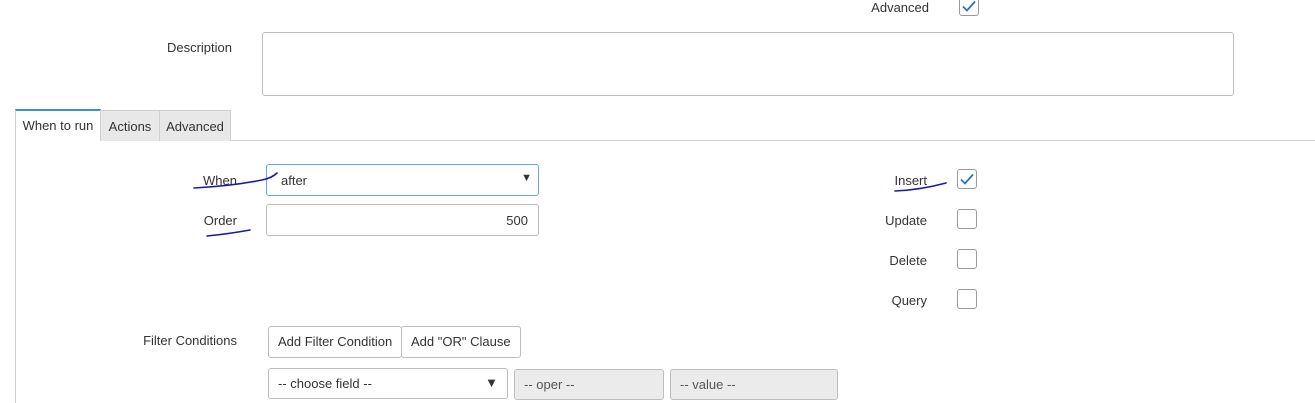 The width and height of the screenshot is (1315, 403). Describe the element at coordinates (517, 220) in the screenshot. I see `order-value: 500` at that location.